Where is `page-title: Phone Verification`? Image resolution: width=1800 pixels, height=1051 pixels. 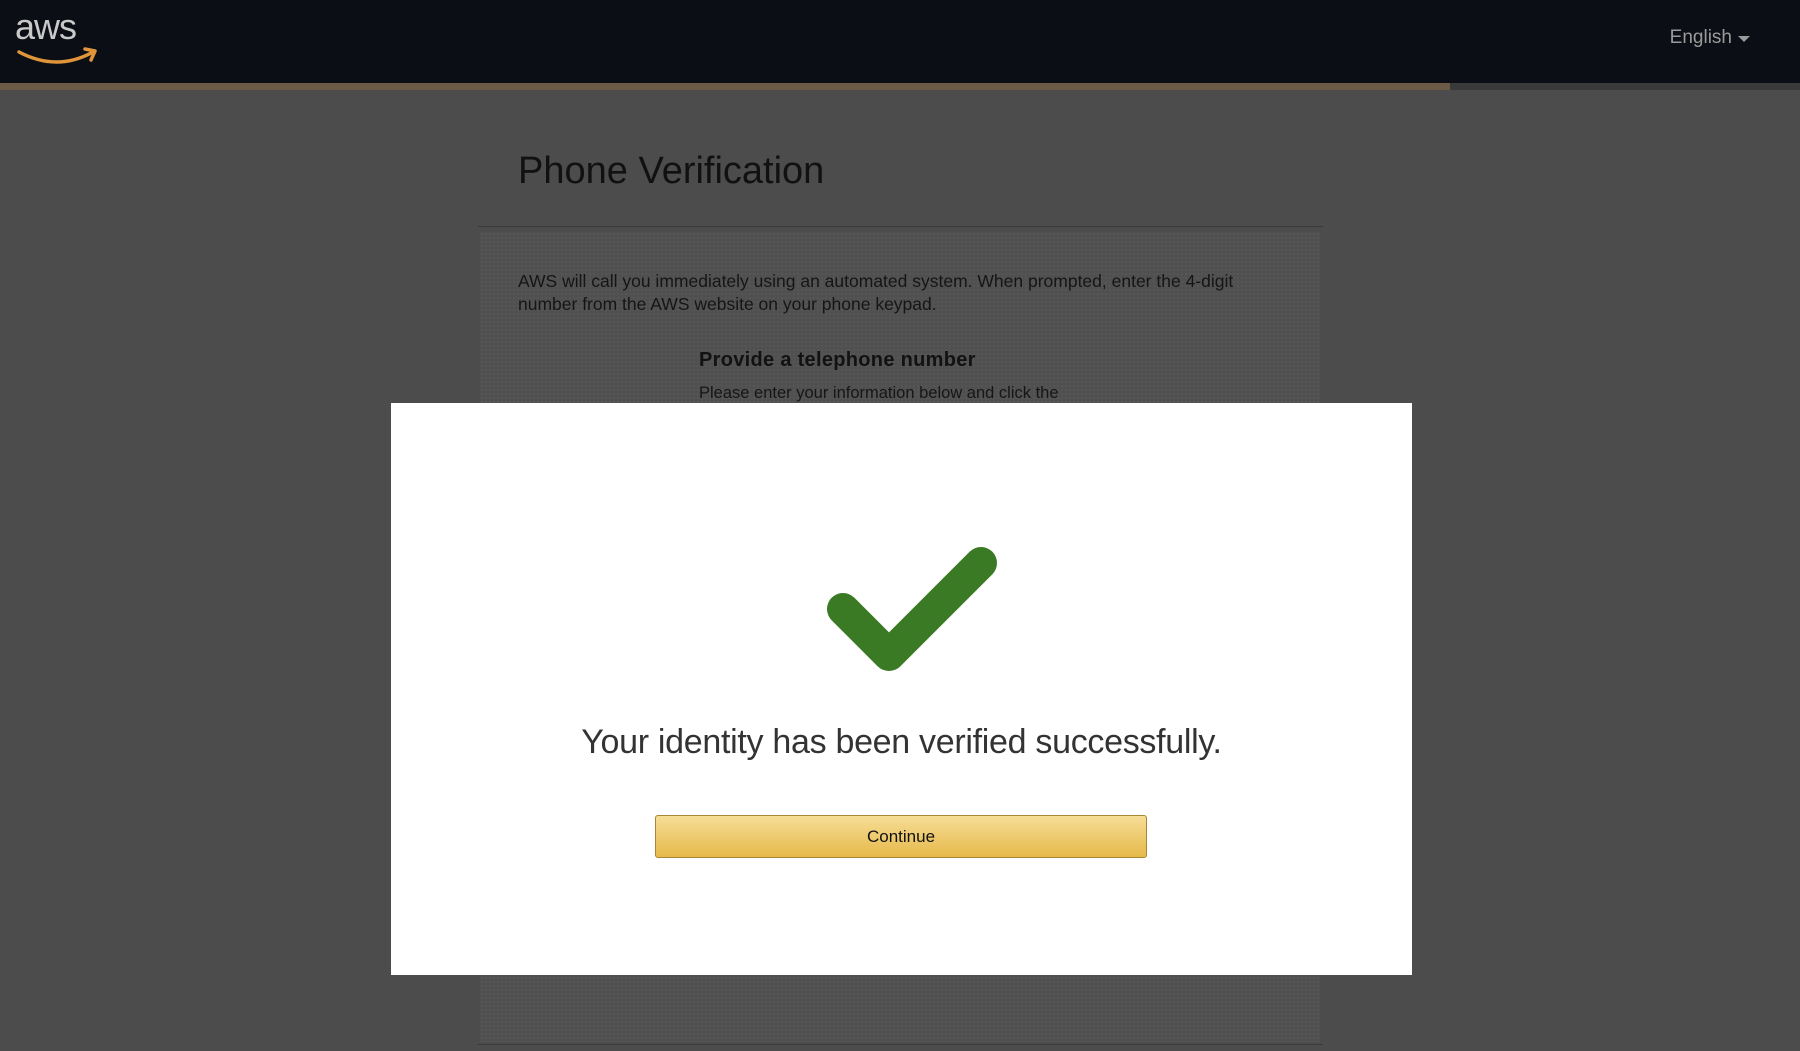 page-title: Phone Verification is located at coordinates (671, 171).